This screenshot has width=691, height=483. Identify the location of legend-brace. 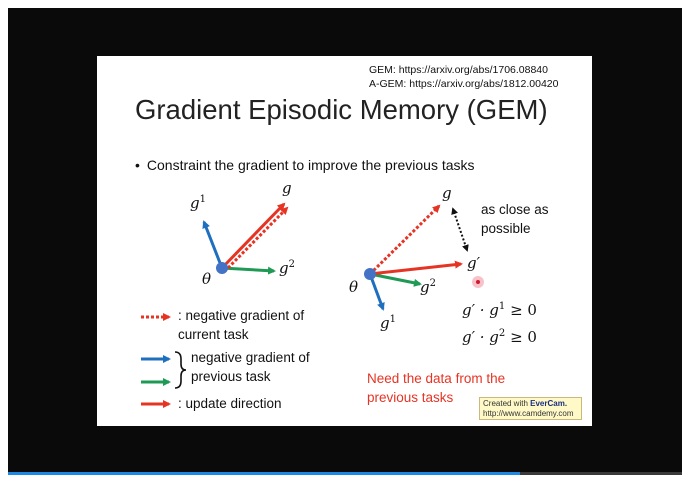
(180, 370).